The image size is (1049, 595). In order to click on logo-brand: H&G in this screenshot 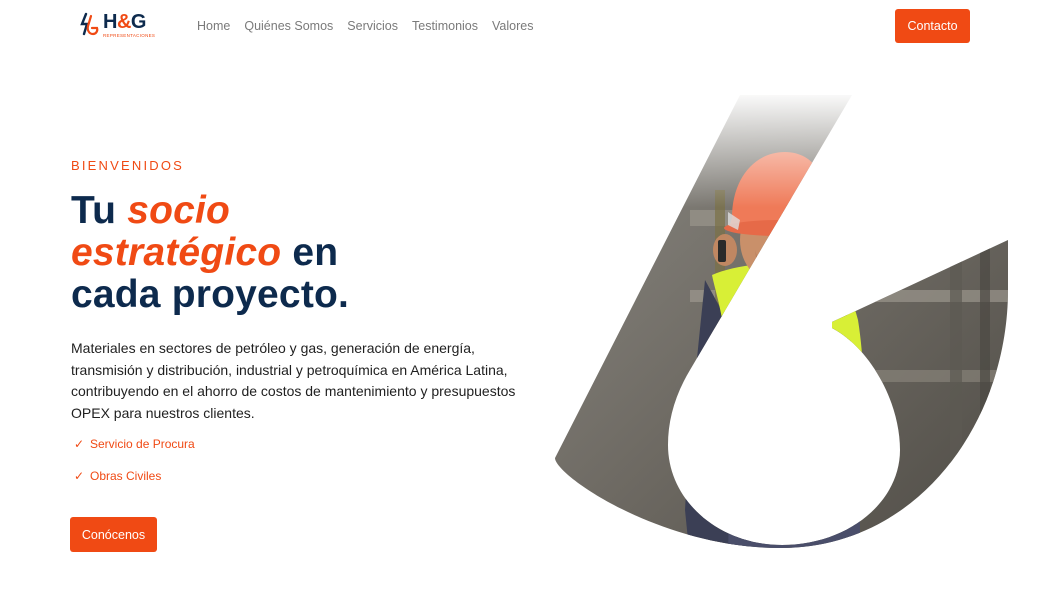, I will do `click(124, 22)`.